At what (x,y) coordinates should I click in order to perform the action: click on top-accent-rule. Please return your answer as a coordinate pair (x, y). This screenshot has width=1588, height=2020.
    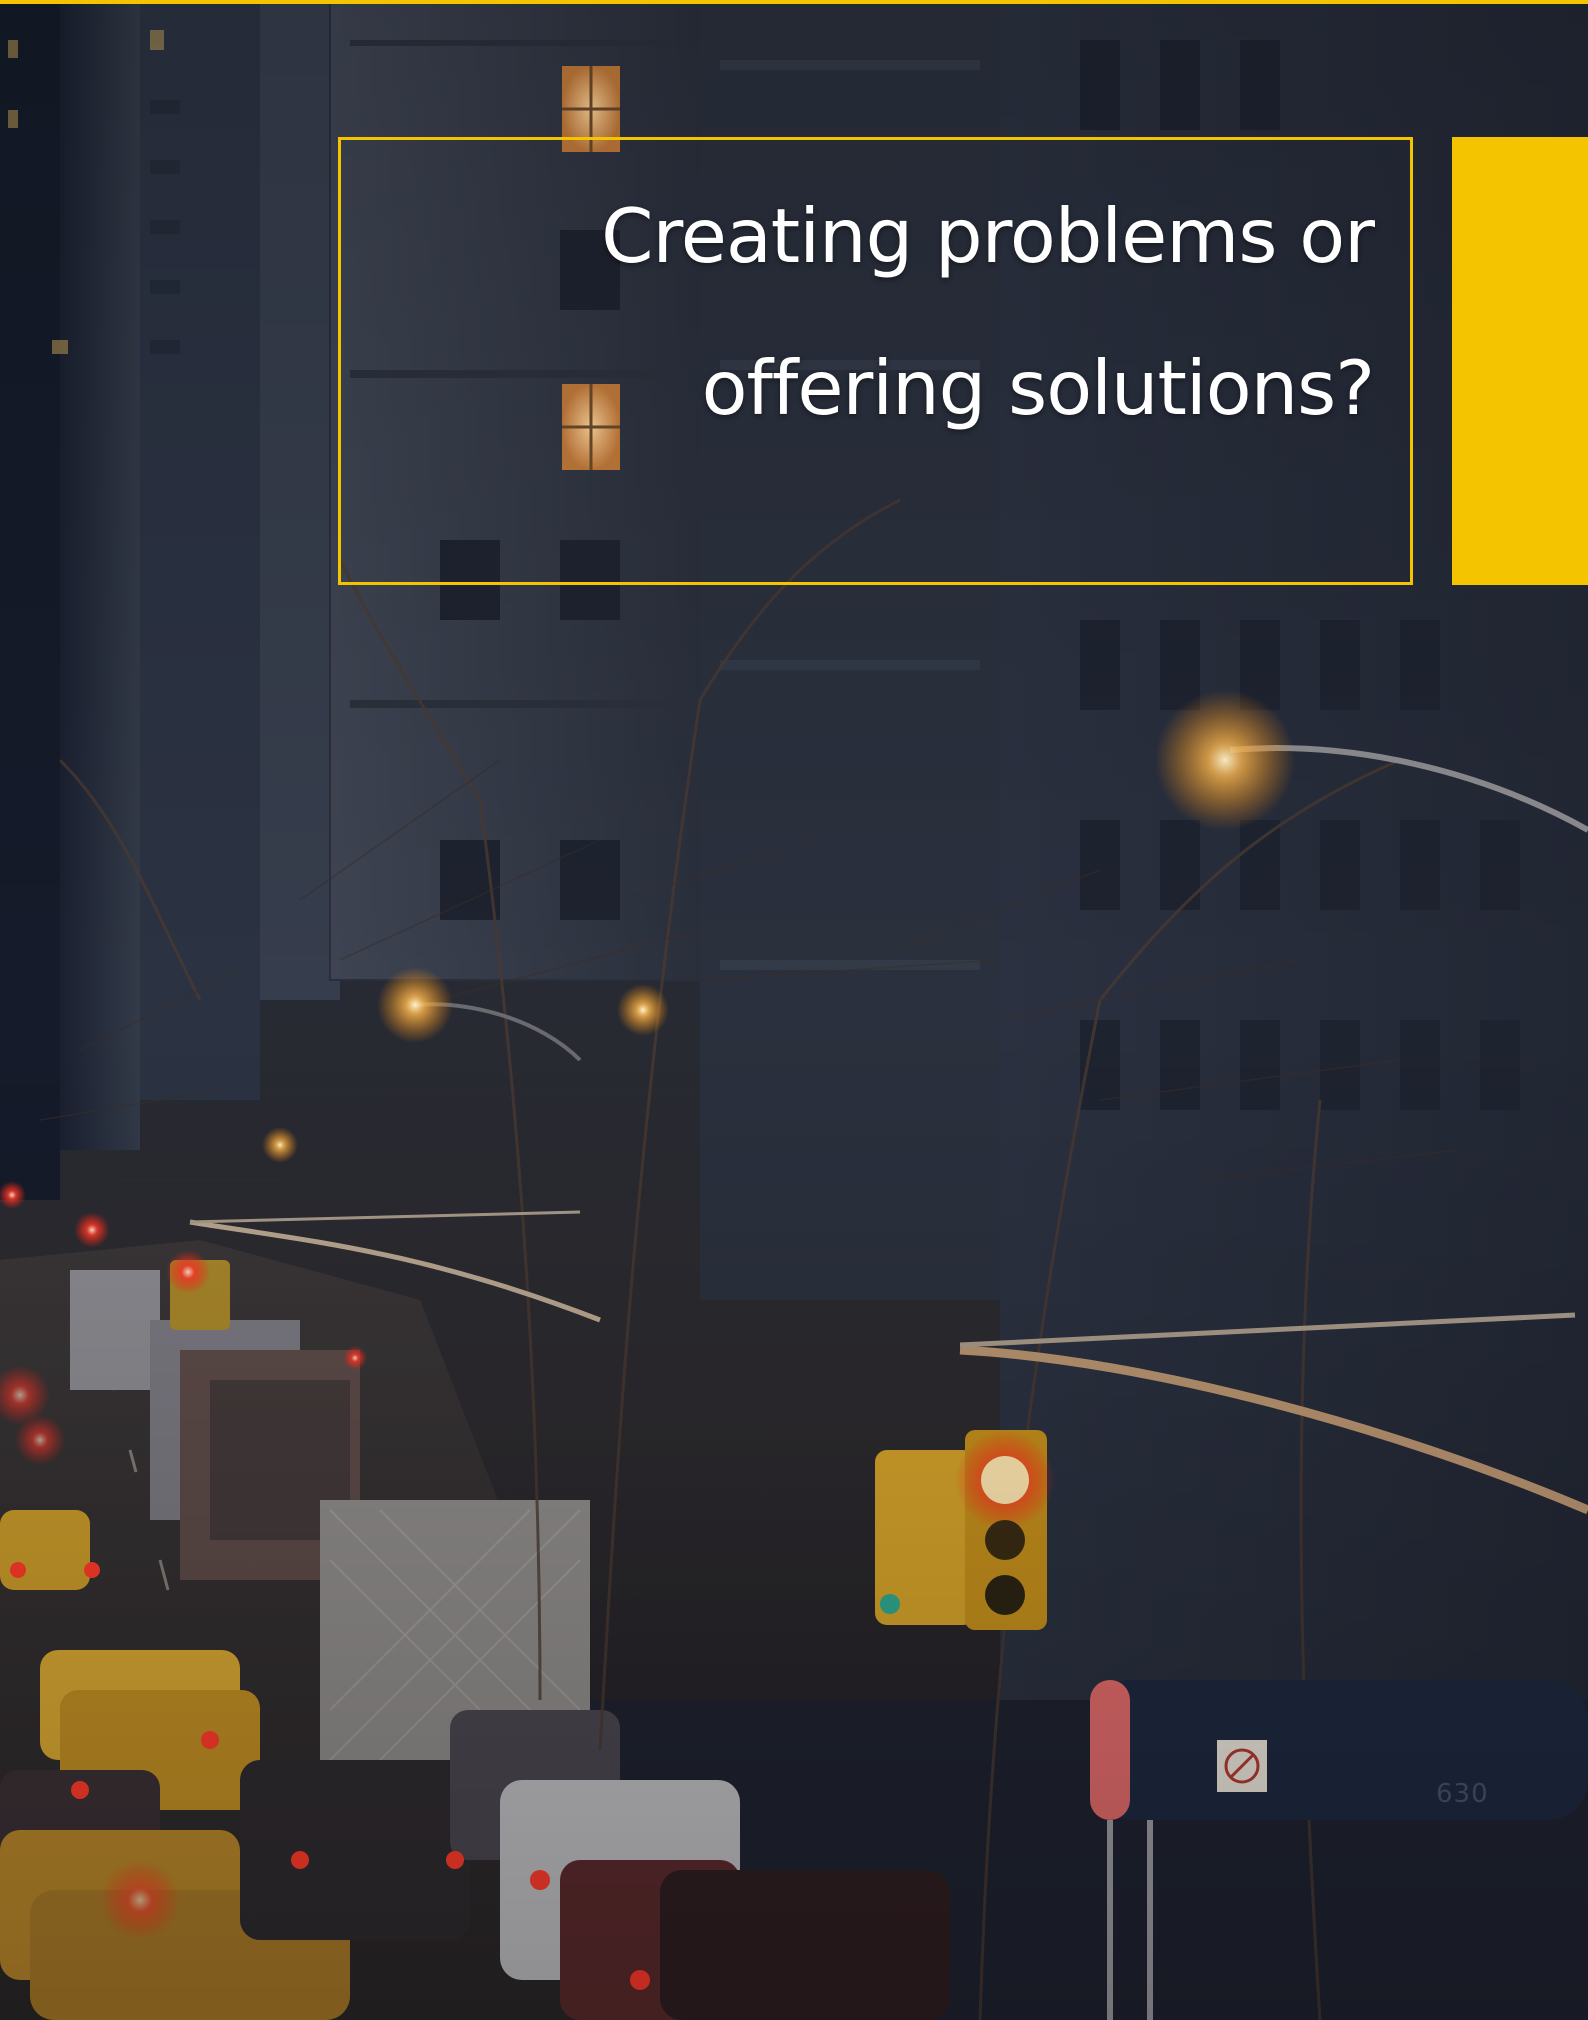
    Looking at the image, I should click on (794, 2).